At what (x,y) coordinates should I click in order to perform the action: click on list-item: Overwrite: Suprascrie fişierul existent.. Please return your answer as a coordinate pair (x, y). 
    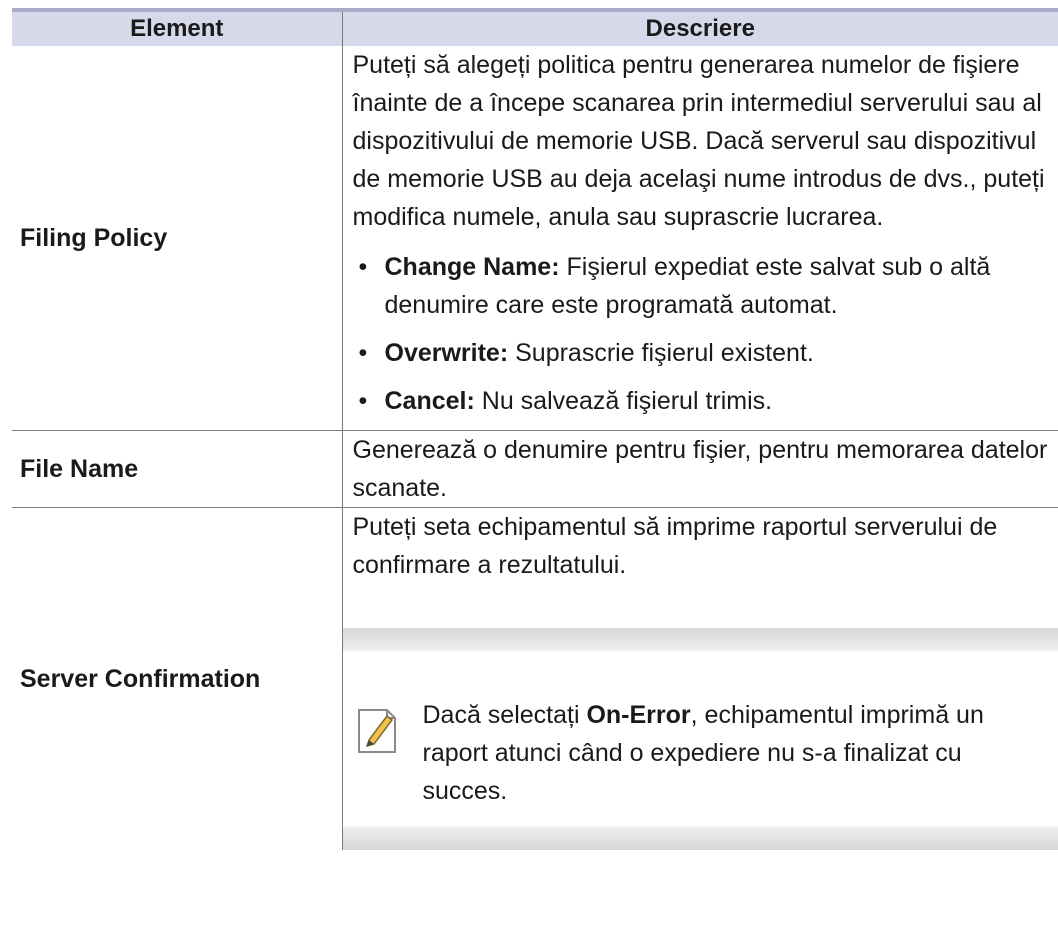
    Looking at the image, I should click on (704, 353).